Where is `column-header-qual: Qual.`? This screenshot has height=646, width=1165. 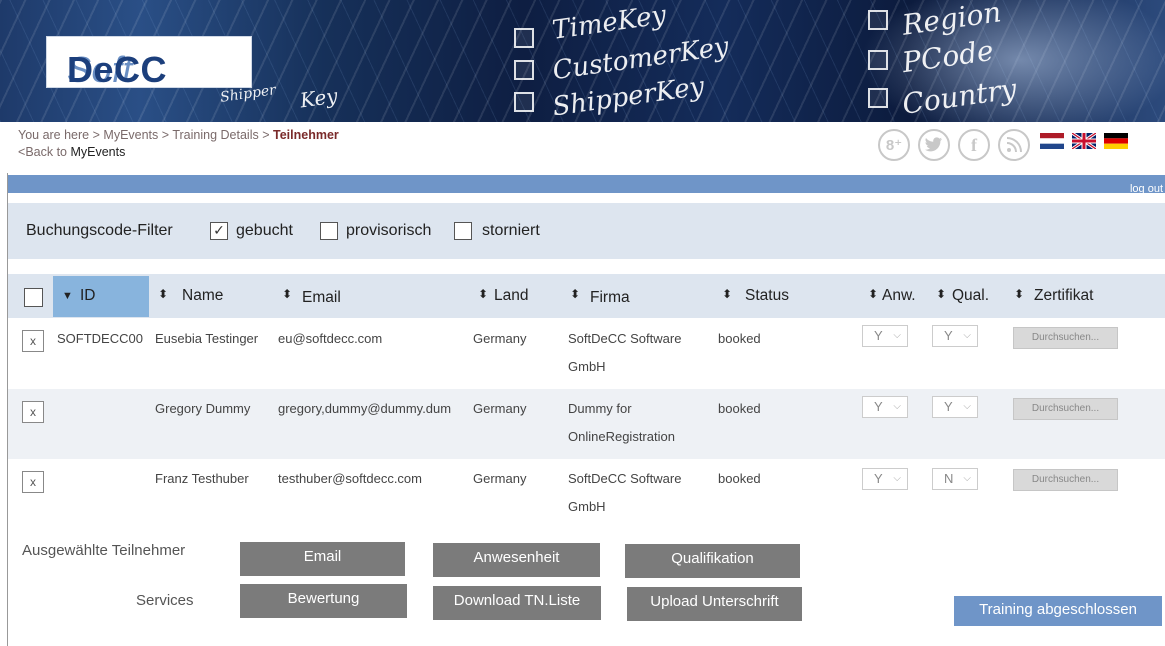
column-header-qual: Qual. is located at coordinates (970, 296).